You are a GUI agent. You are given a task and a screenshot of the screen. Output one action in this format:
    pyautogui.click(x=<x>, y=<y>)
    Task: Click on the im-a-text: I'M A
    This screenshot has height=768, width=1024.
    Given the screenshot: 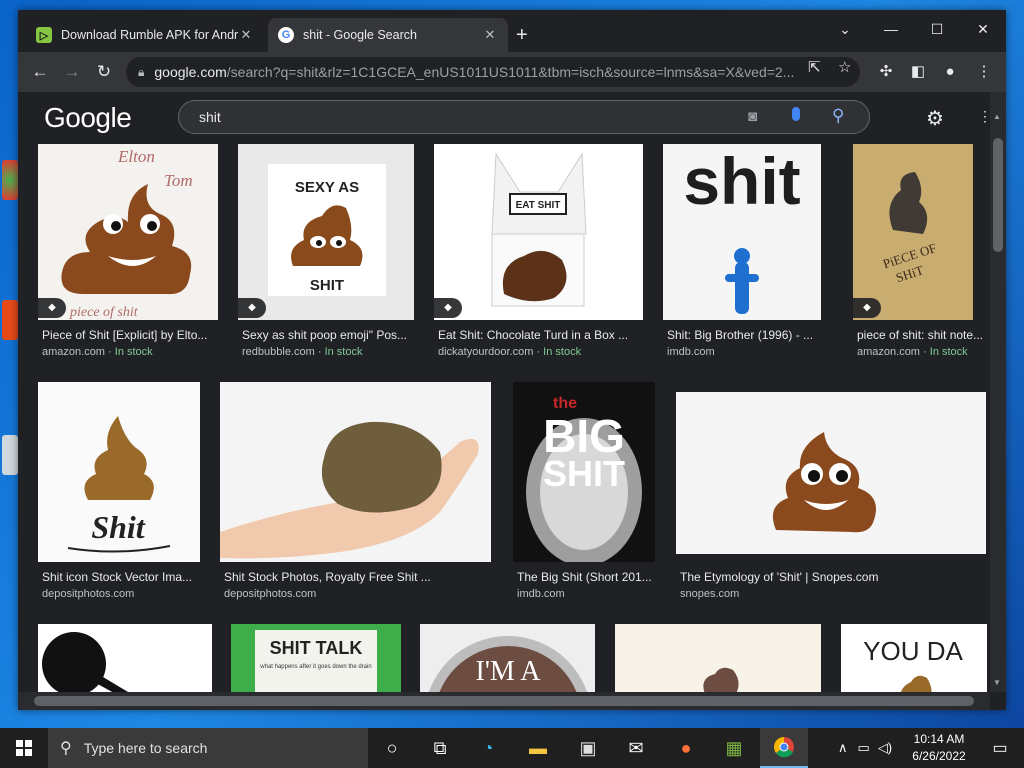 What is the action you would take?
    pyautogui.click(x=509, y=671)
    